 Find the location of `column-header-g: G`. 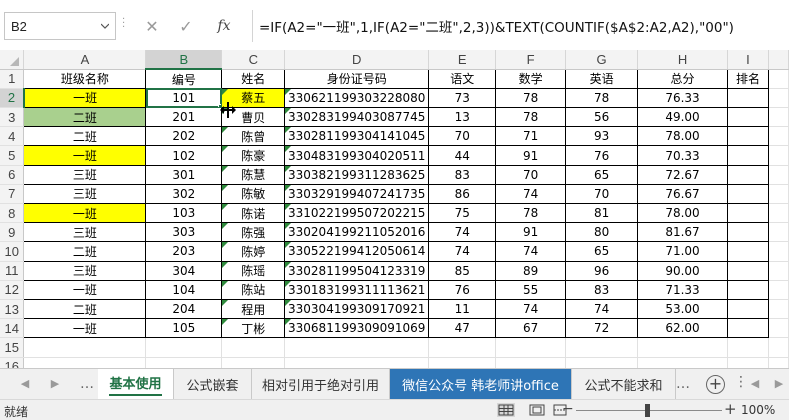

column-header-g: G is located at coordinates (602, 60).